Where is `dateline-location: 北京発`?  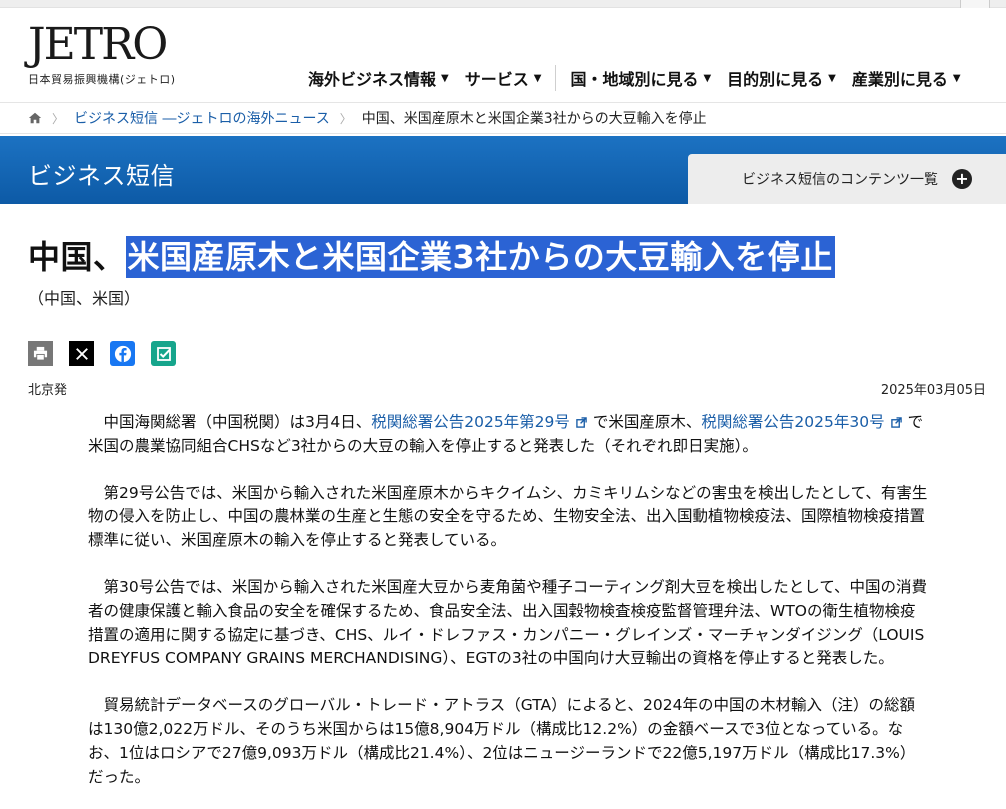 dateline-location: 北京発 is located at coordinates (48, 390).